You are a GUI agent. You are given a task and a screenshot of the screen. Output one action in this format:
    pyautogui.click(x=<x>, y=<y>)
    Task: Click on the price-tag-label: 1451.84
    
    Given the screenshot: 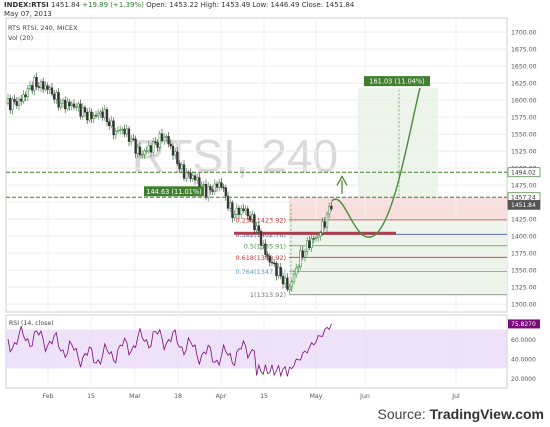 What is the action you would take?
    pyautogui.click(x=523, y=205)
    